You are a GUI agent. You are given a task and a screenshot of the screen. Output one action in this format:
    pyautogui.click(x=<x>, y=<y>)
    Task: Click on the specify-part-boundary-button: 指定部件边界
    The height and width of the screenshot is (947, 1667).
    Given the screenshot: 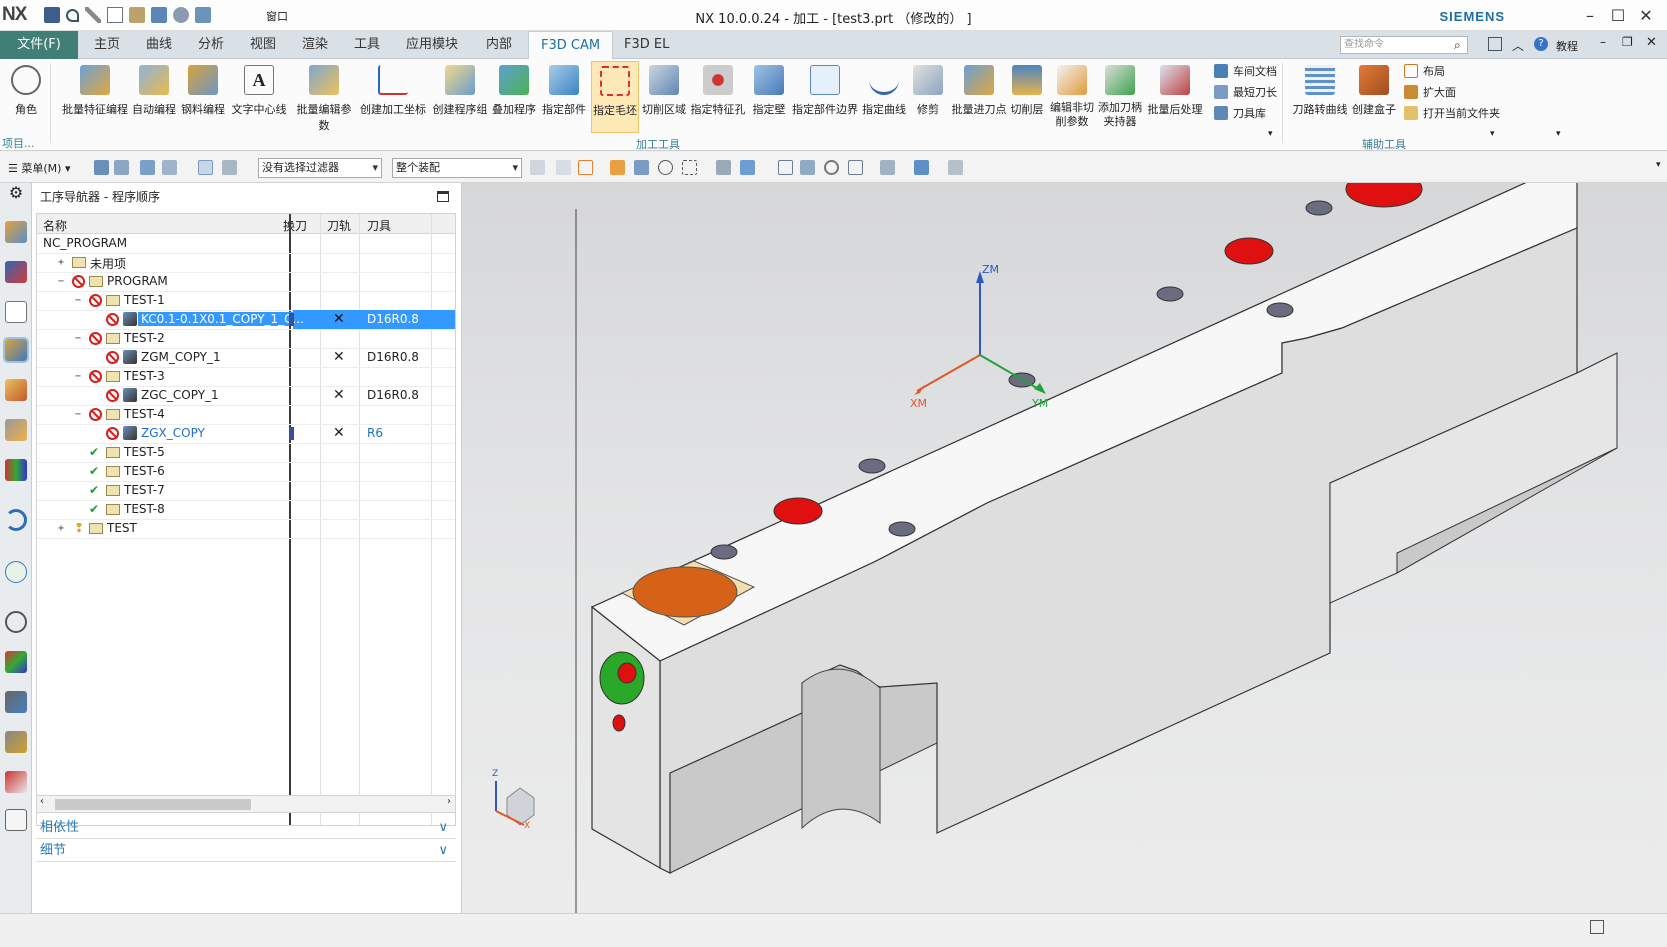 What is the action you would take?
    pyautogui.click(x=825, y=97)
    